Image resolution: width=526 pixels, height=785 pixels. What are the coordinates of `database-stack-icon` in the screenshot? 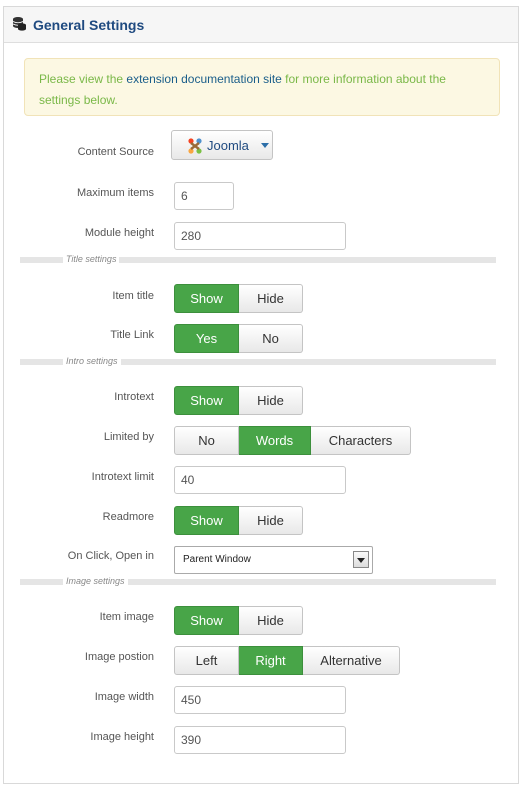 It's located at (19, 24).